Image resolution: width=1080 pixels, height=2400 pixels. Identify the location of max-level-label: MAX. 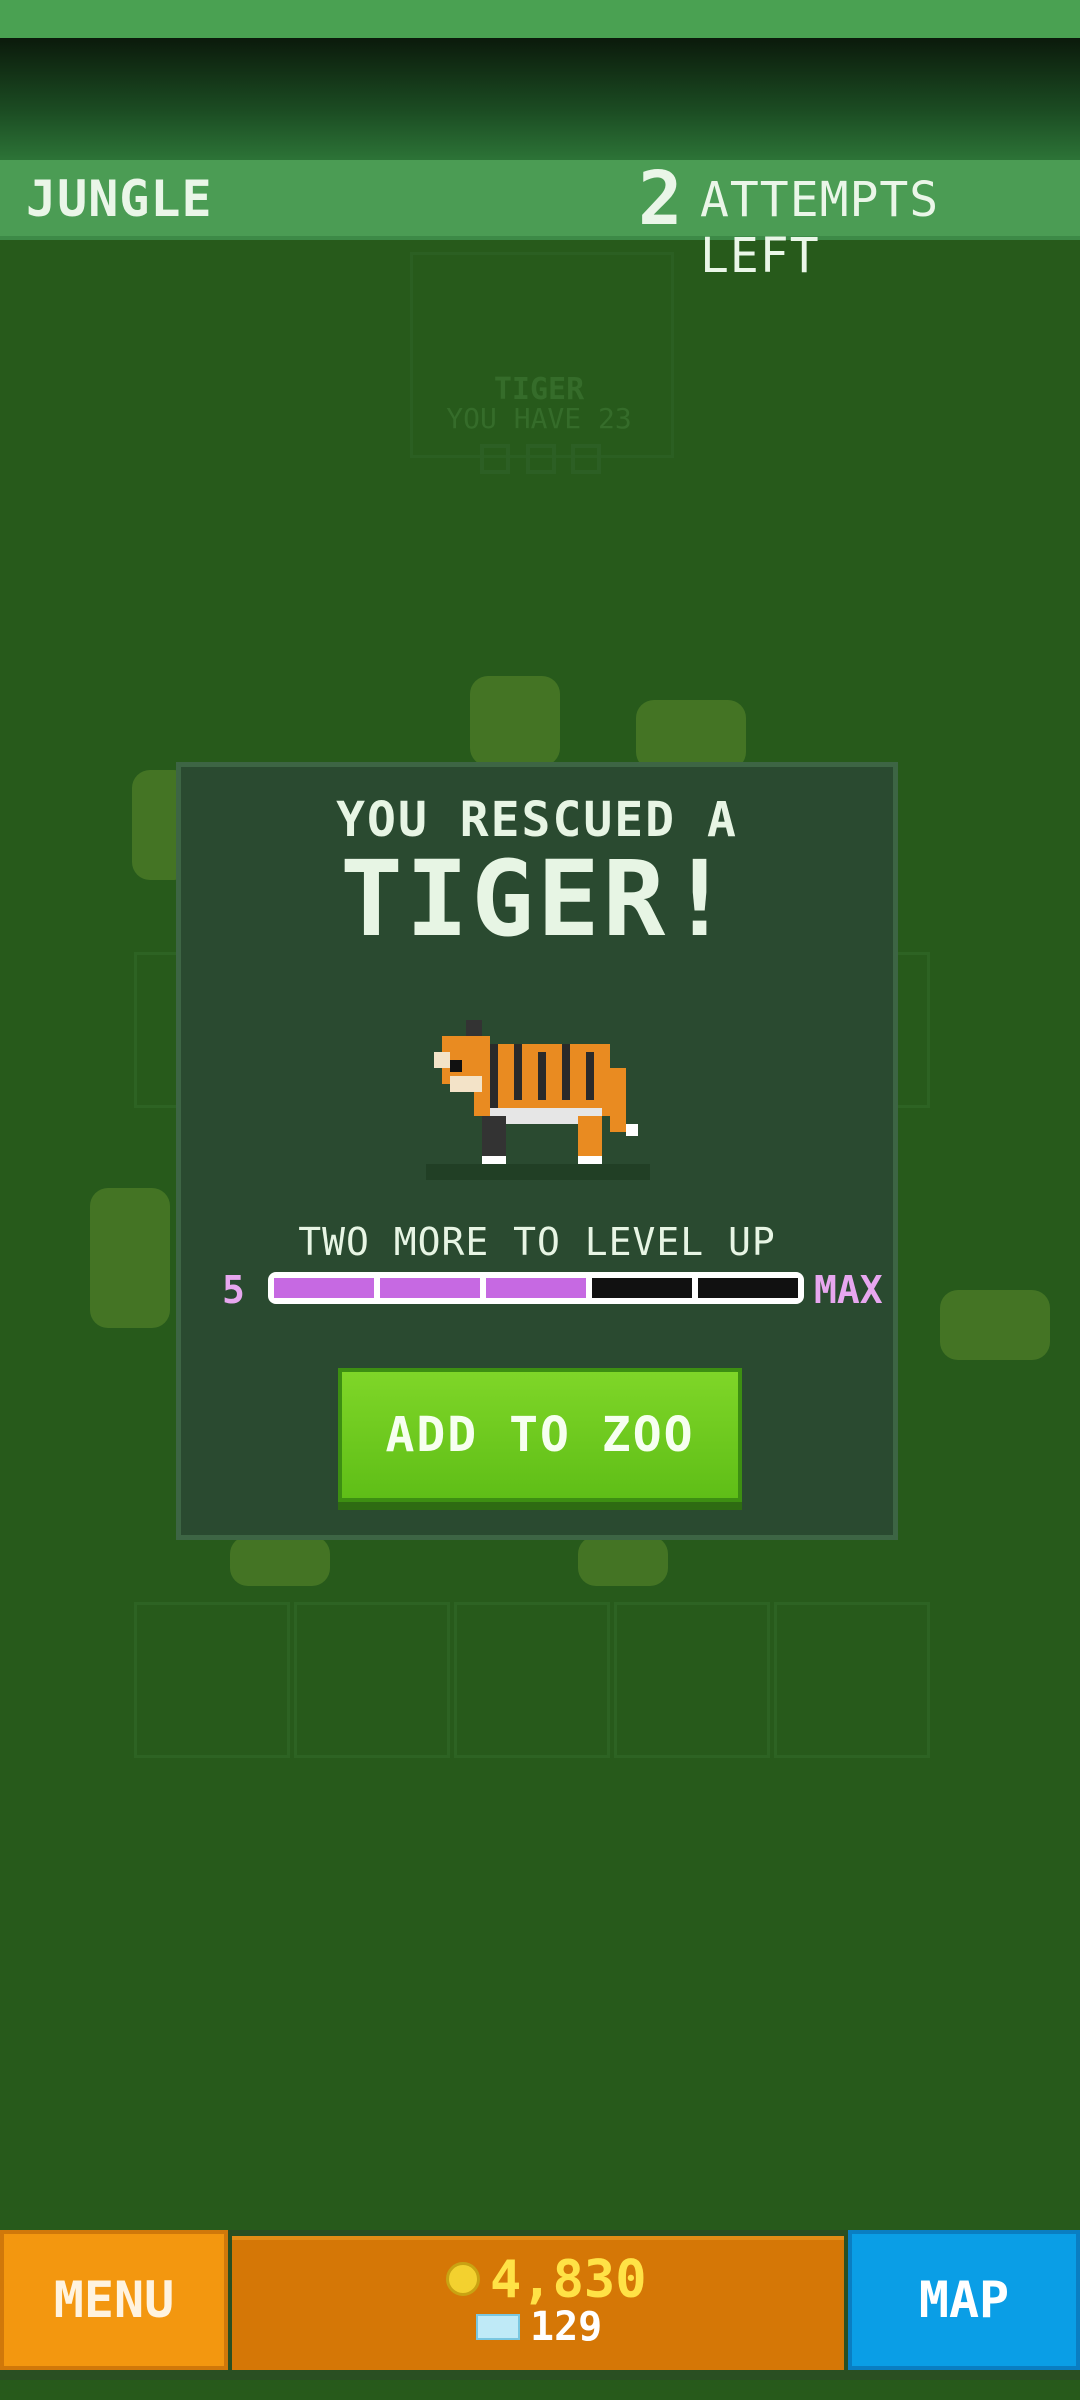
(848, 1290).